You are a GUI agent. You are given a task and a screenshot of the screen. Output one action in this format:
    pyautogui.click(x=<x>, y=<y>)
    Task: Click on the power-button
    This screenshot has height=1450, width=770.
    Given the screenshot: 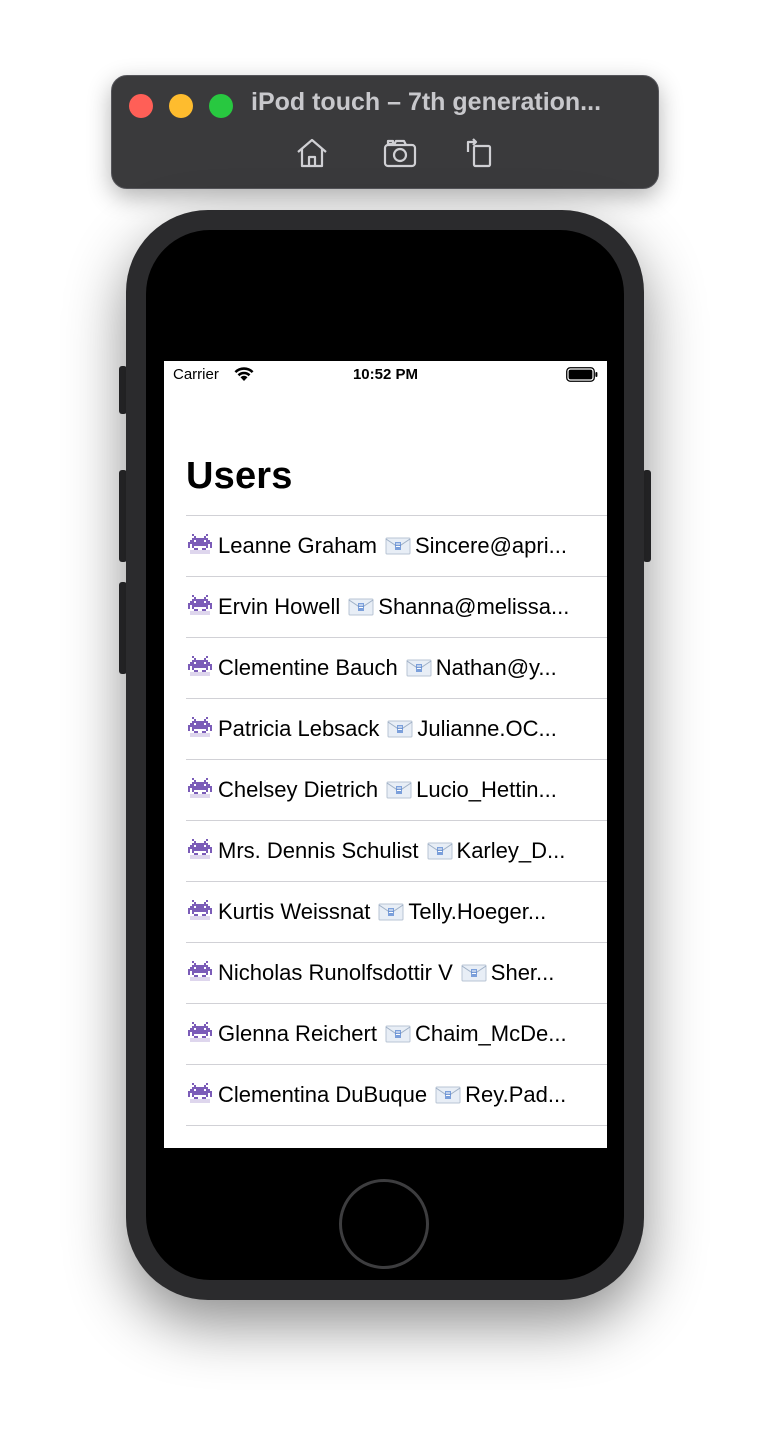 What is the action you would take?
    pyautogui.click(x=647, y=516)
    